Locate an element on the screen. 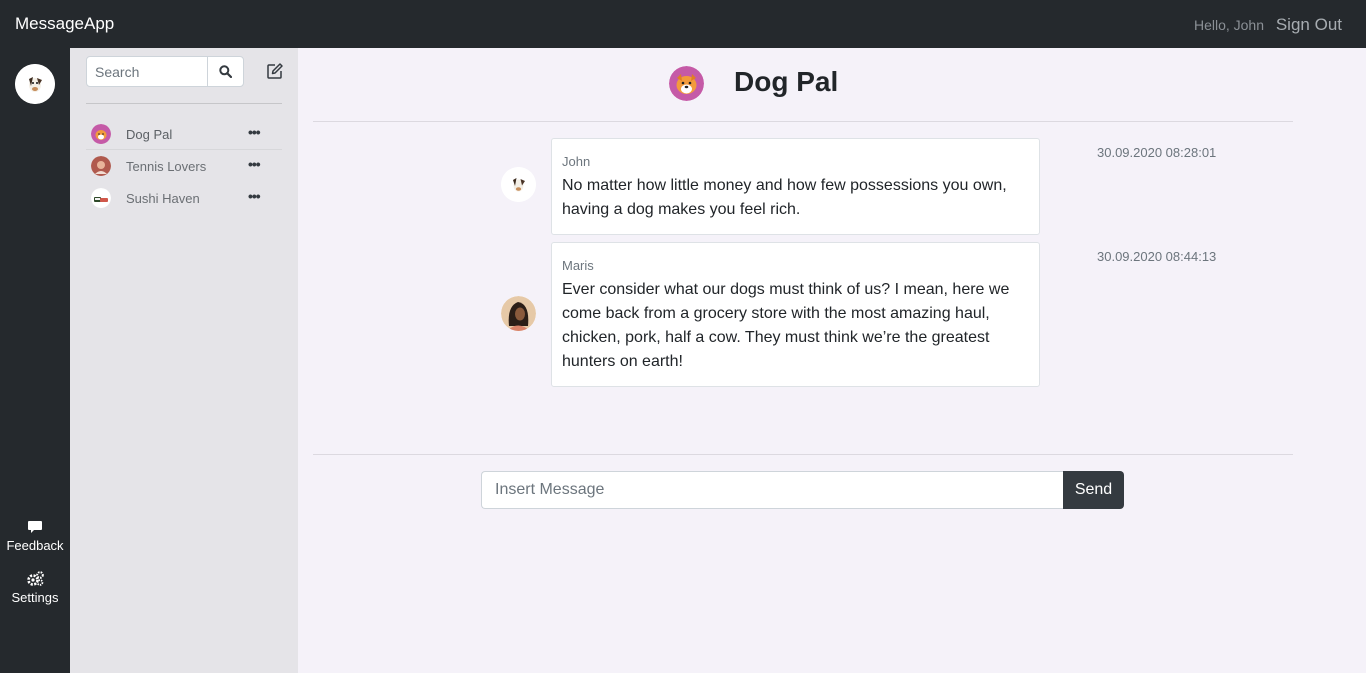 The height and width of the screenshot is (673, 1366). chat-item-tennis-lovers: Tennis Lovers ••• is located at coordinates (184, 167).